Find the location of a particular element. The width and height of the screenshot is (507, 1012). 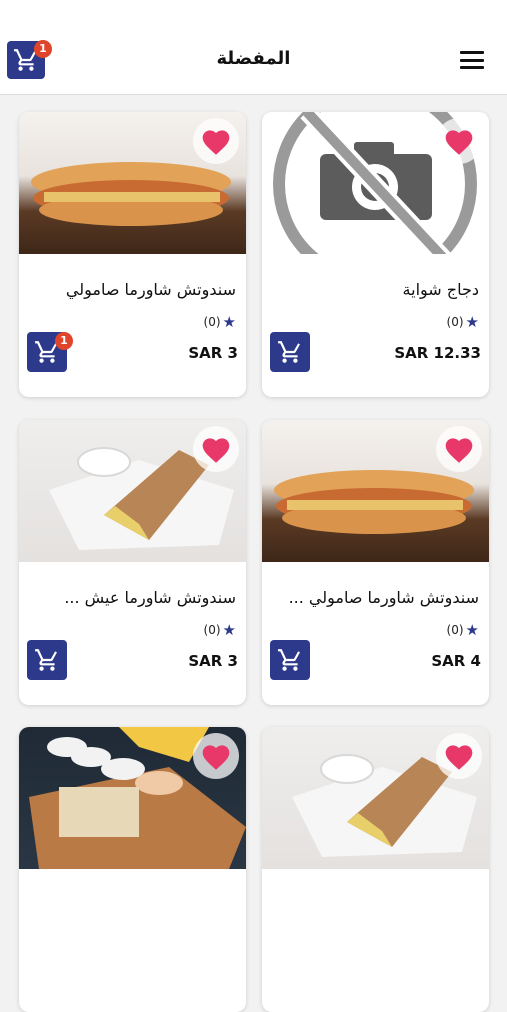

product-card: سندوتش شاورما صامولي ... (0) ★ SAR 4 is located at coordinates (375, 562).